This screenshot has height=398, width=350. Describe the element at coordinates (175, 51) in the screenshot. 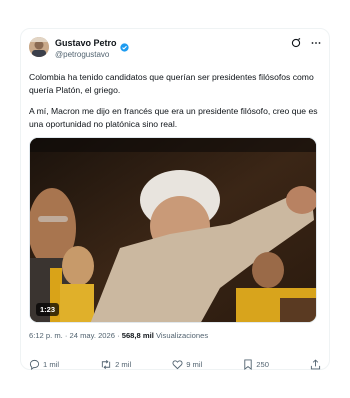

I see `tweet-header: Gustavo Petro @petrogustavo` at that location.